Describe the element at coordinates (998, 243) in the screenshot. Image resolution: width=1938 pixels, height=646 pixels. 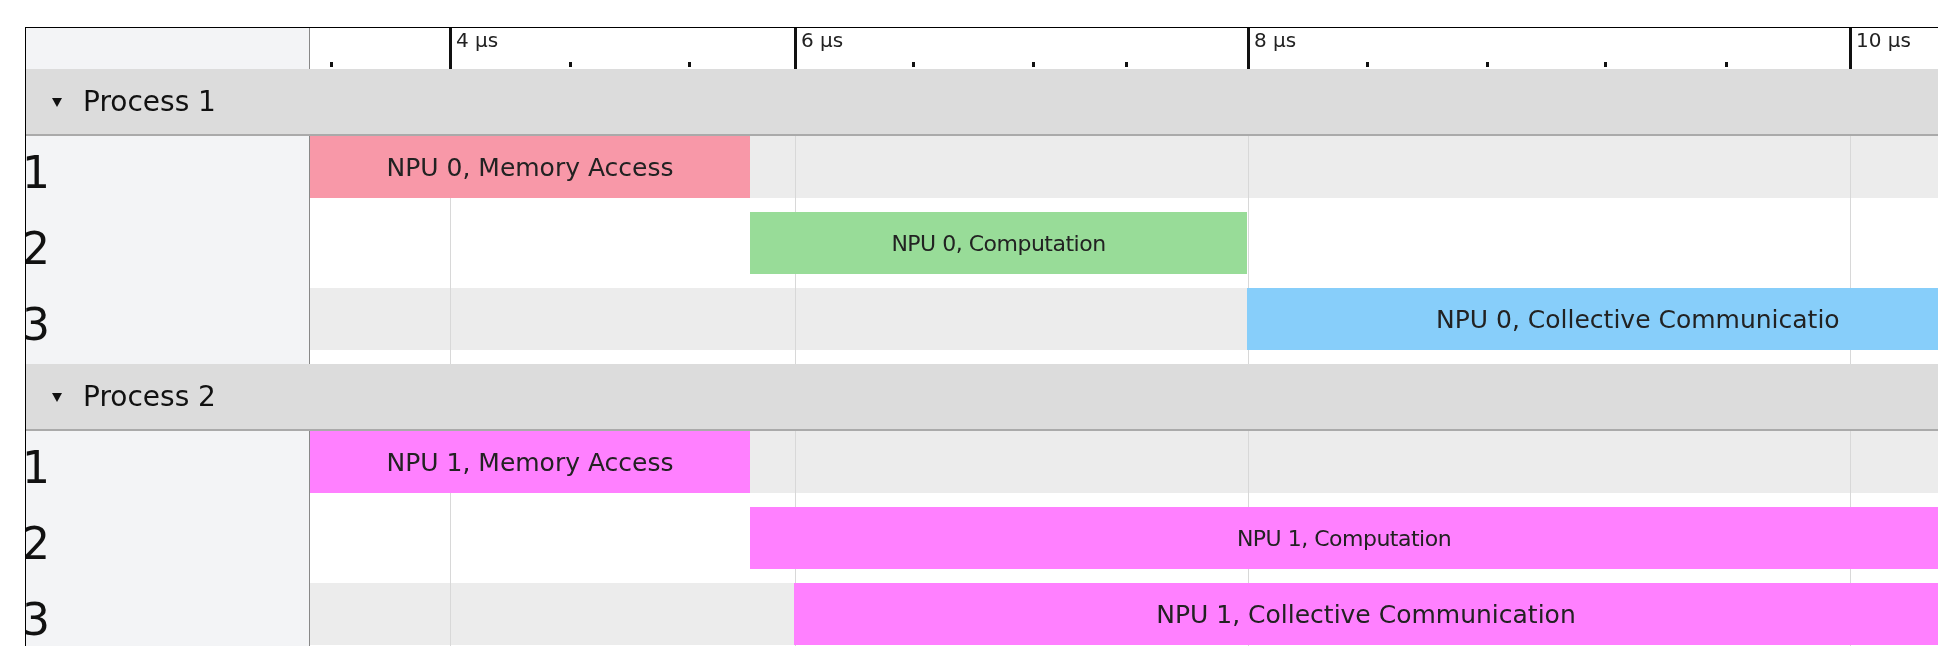
I see `event-bar: NPU 0, Computation` at that location.